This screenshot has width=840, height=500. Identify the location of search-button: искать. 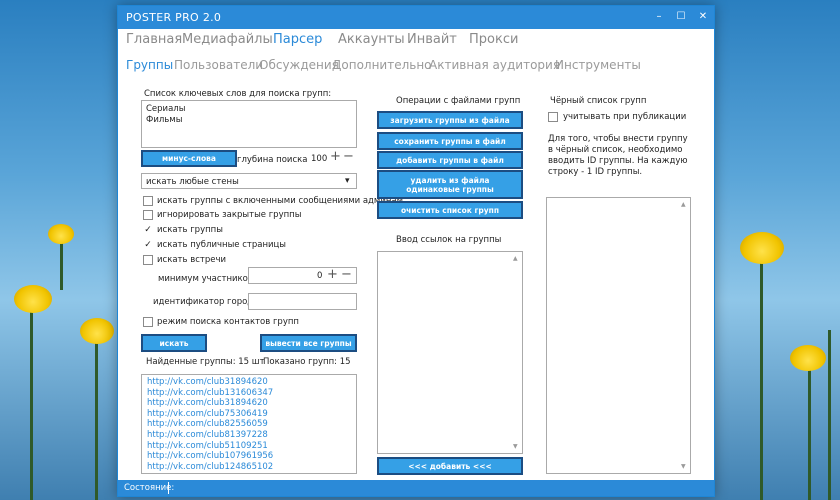
(174, 343).